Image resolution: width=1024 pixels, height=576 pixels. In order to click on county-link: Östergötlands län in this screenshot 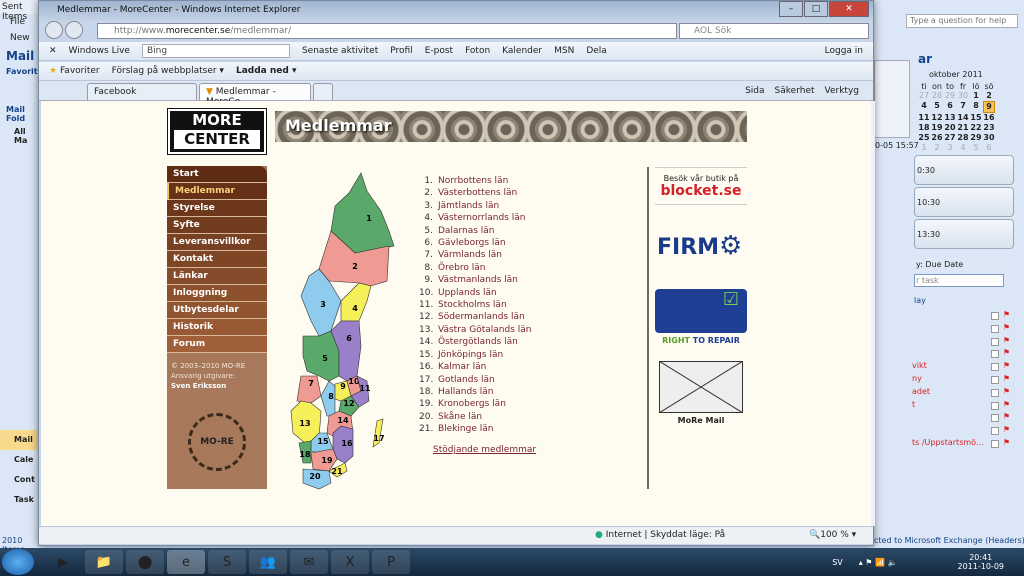, I will do `click(478, 342)`.